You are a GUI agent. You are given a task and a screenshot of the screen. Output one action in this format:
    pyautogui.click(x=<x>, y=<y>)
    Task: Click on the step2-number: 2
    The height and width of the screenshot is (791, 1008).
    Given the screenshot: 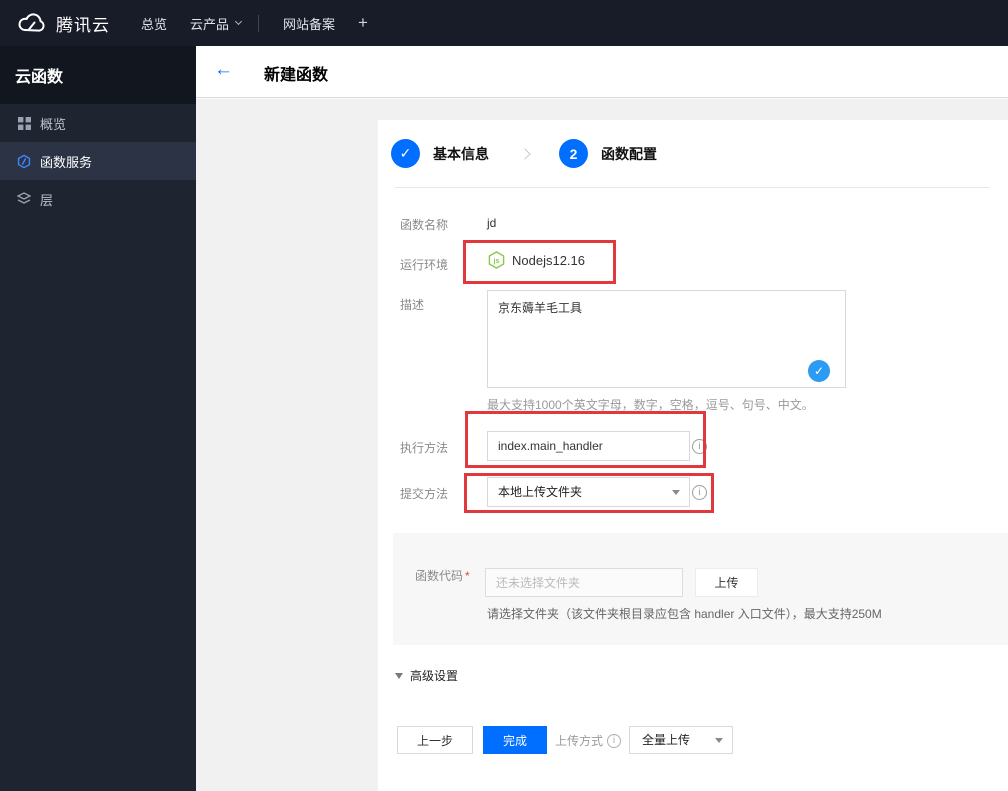 What is the action you would take?
    pyautogui.click(x=573, y=153)
    